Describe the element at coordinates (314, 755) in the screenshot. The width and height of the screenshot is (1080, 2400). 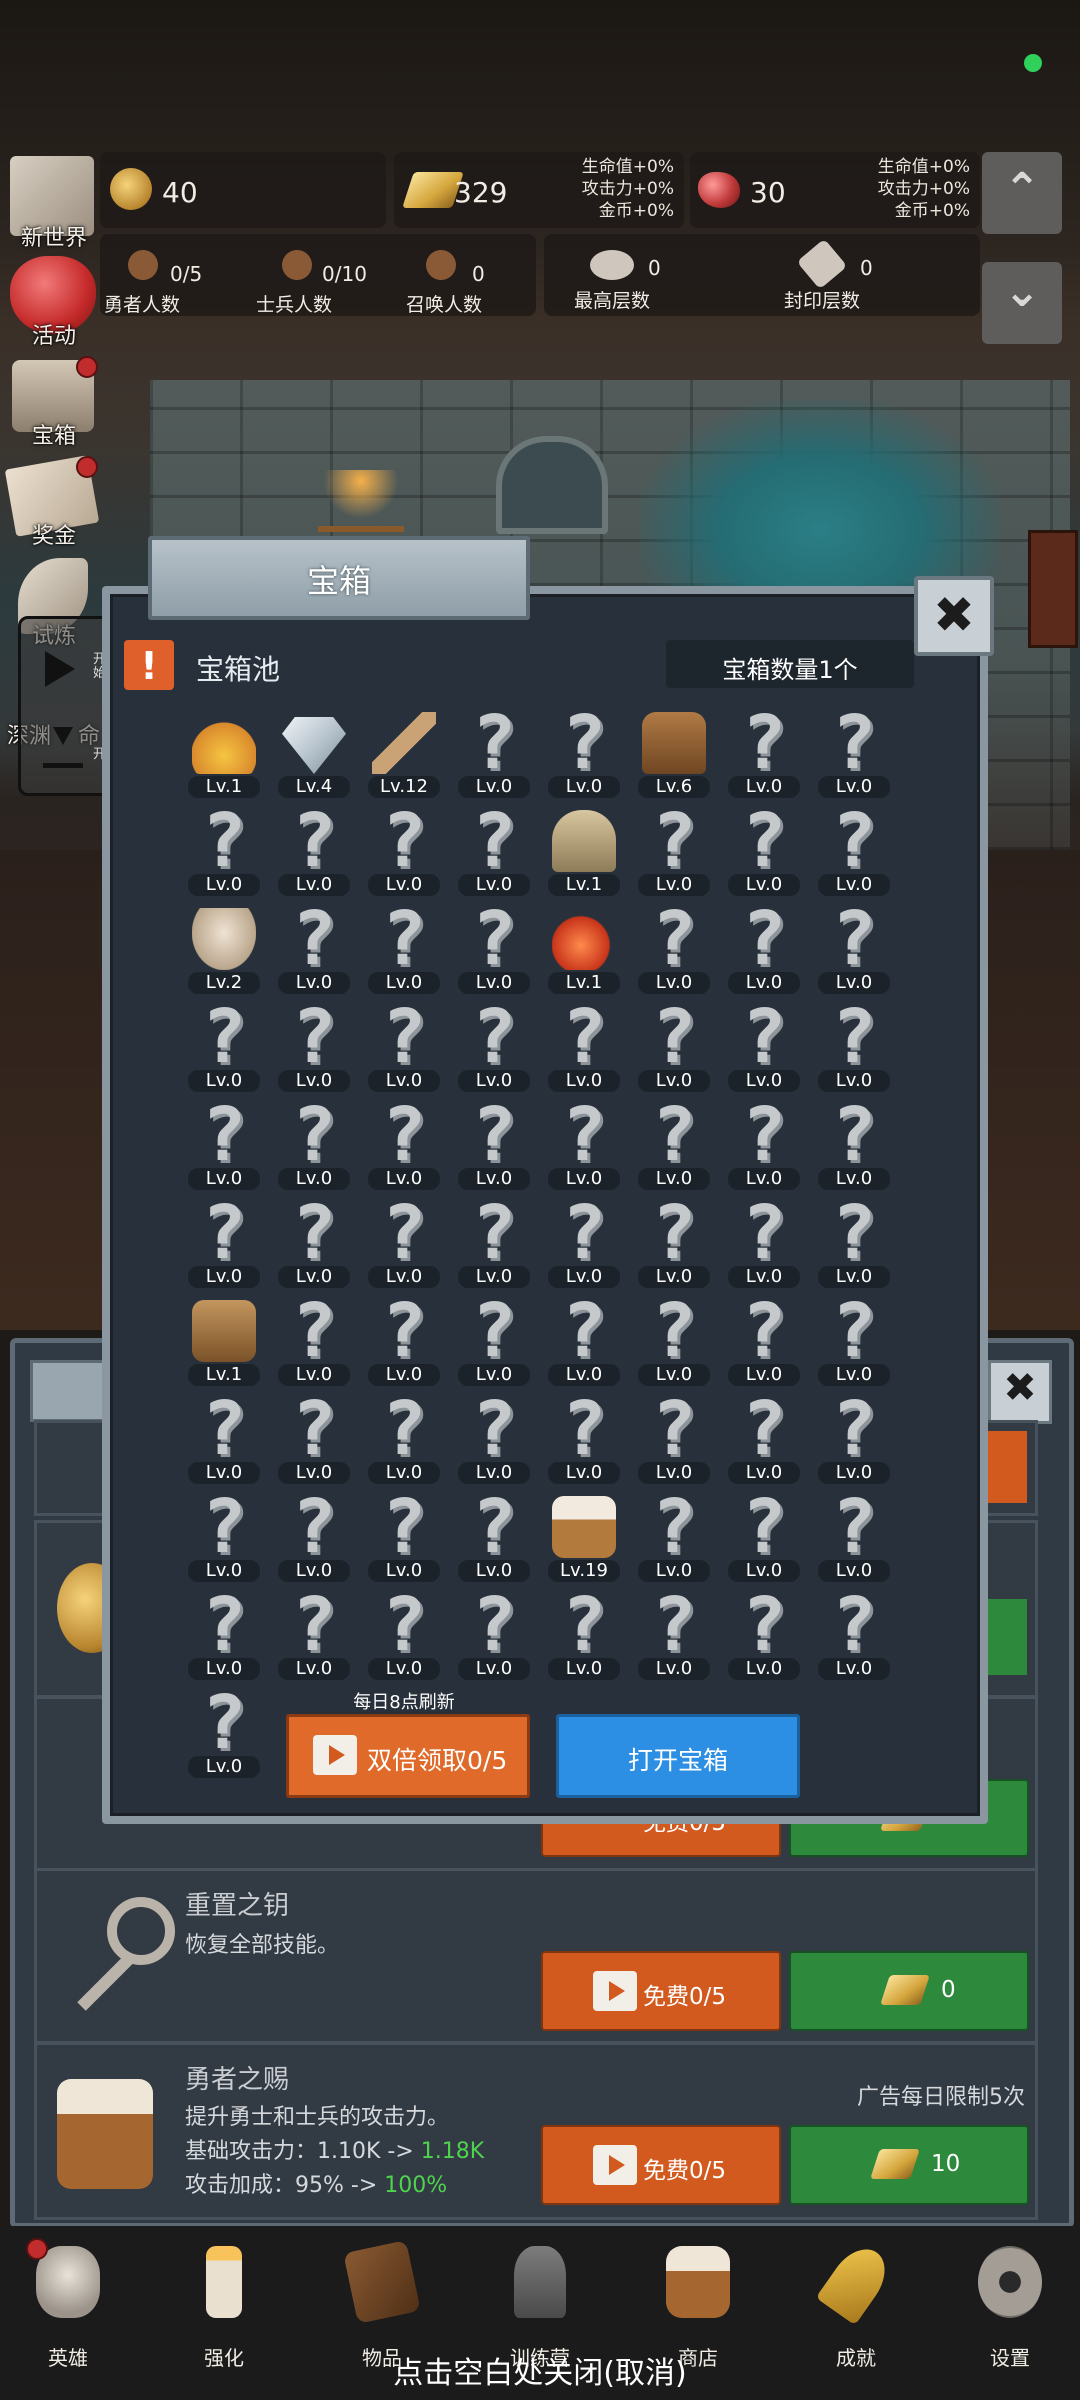
I see `chest-slot: Lv.4` at that location.